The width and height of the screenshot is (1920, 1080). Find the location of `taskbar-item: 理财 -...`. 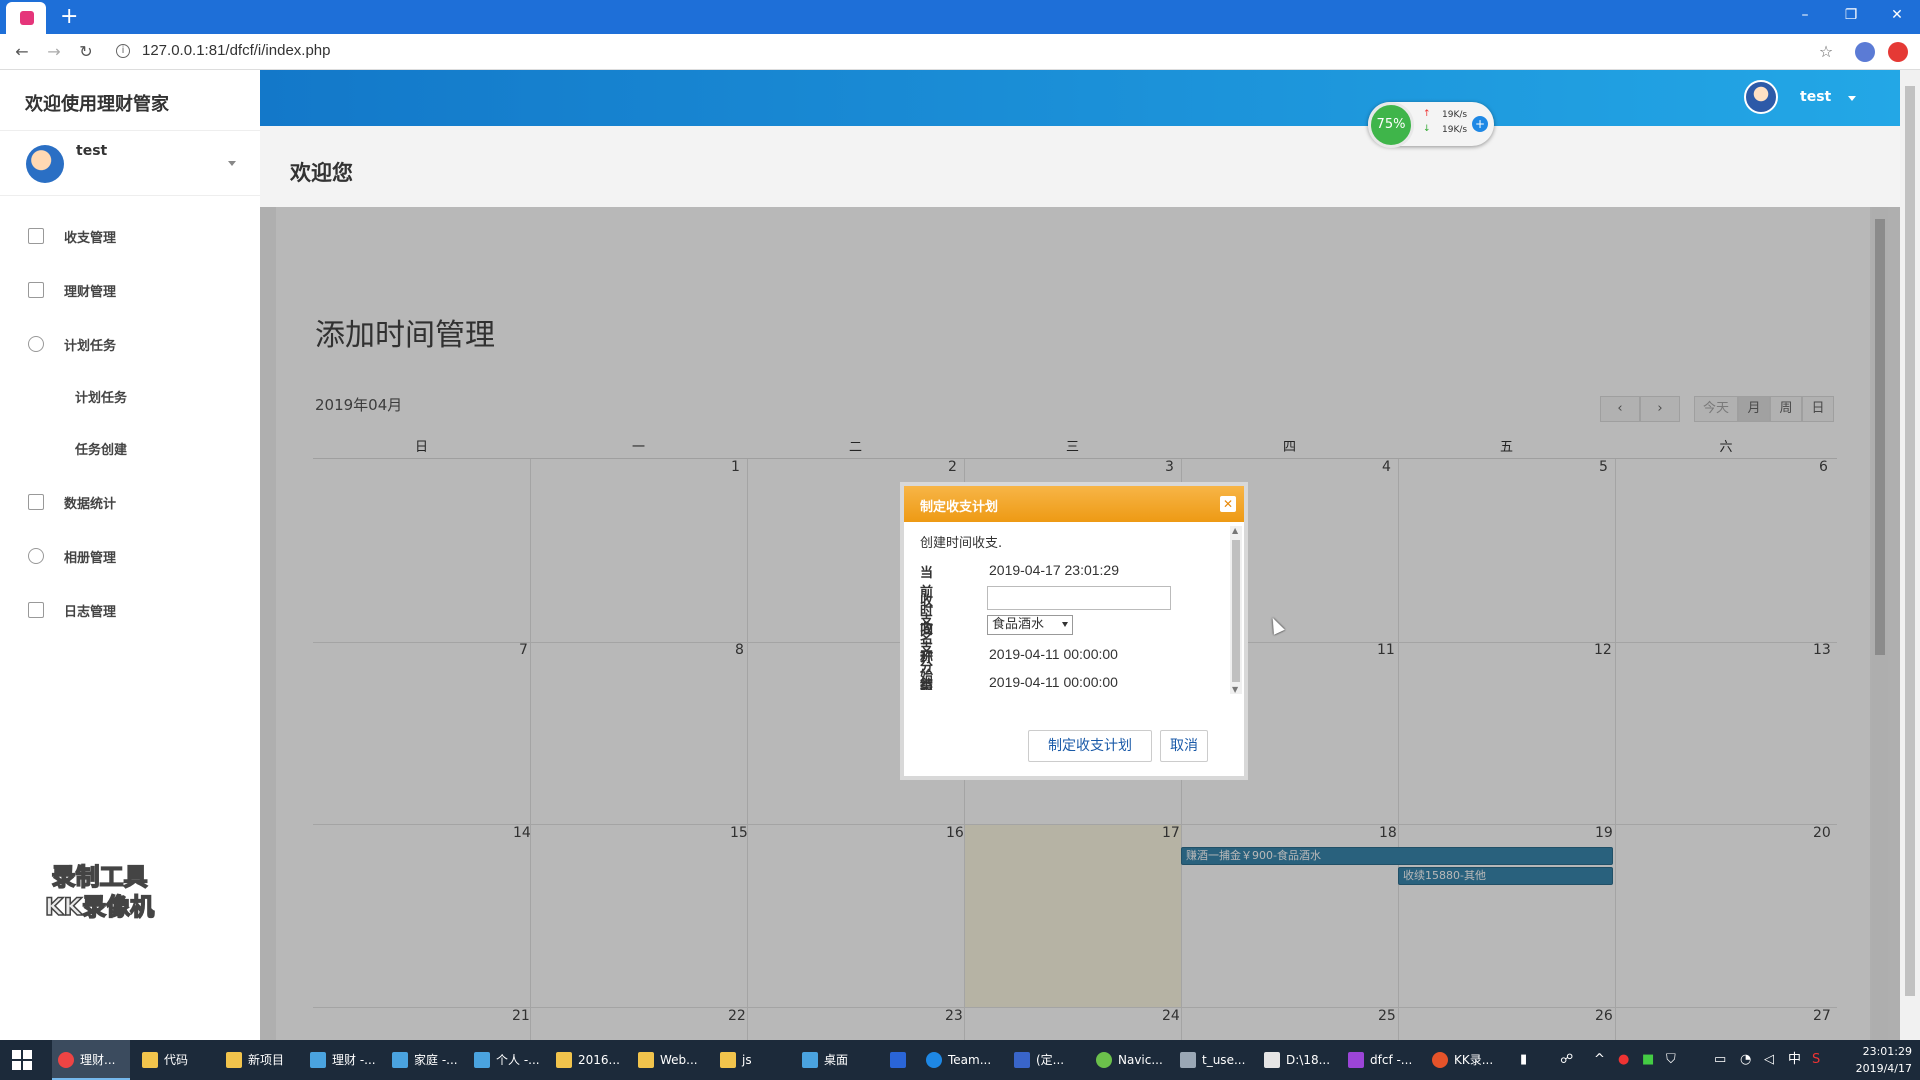

taskbar-item: 理财 -... is located at coordinates (342, 1060).